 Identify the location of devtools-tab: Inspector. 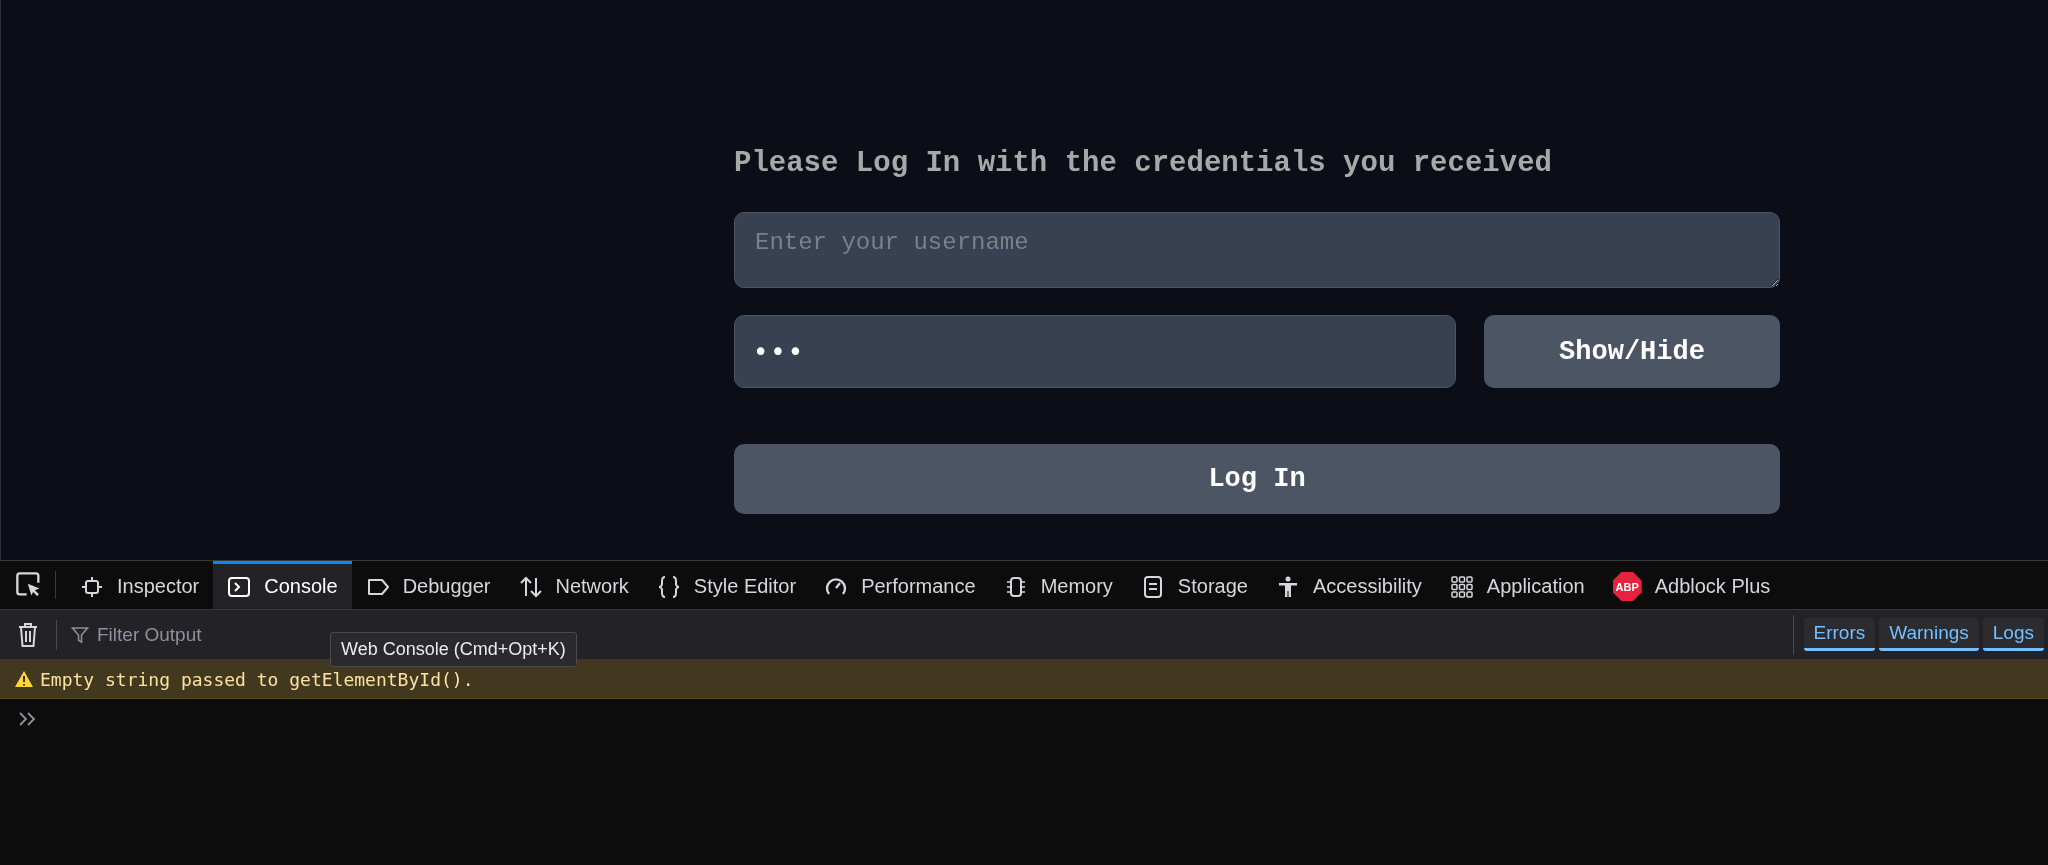
(140, 585).